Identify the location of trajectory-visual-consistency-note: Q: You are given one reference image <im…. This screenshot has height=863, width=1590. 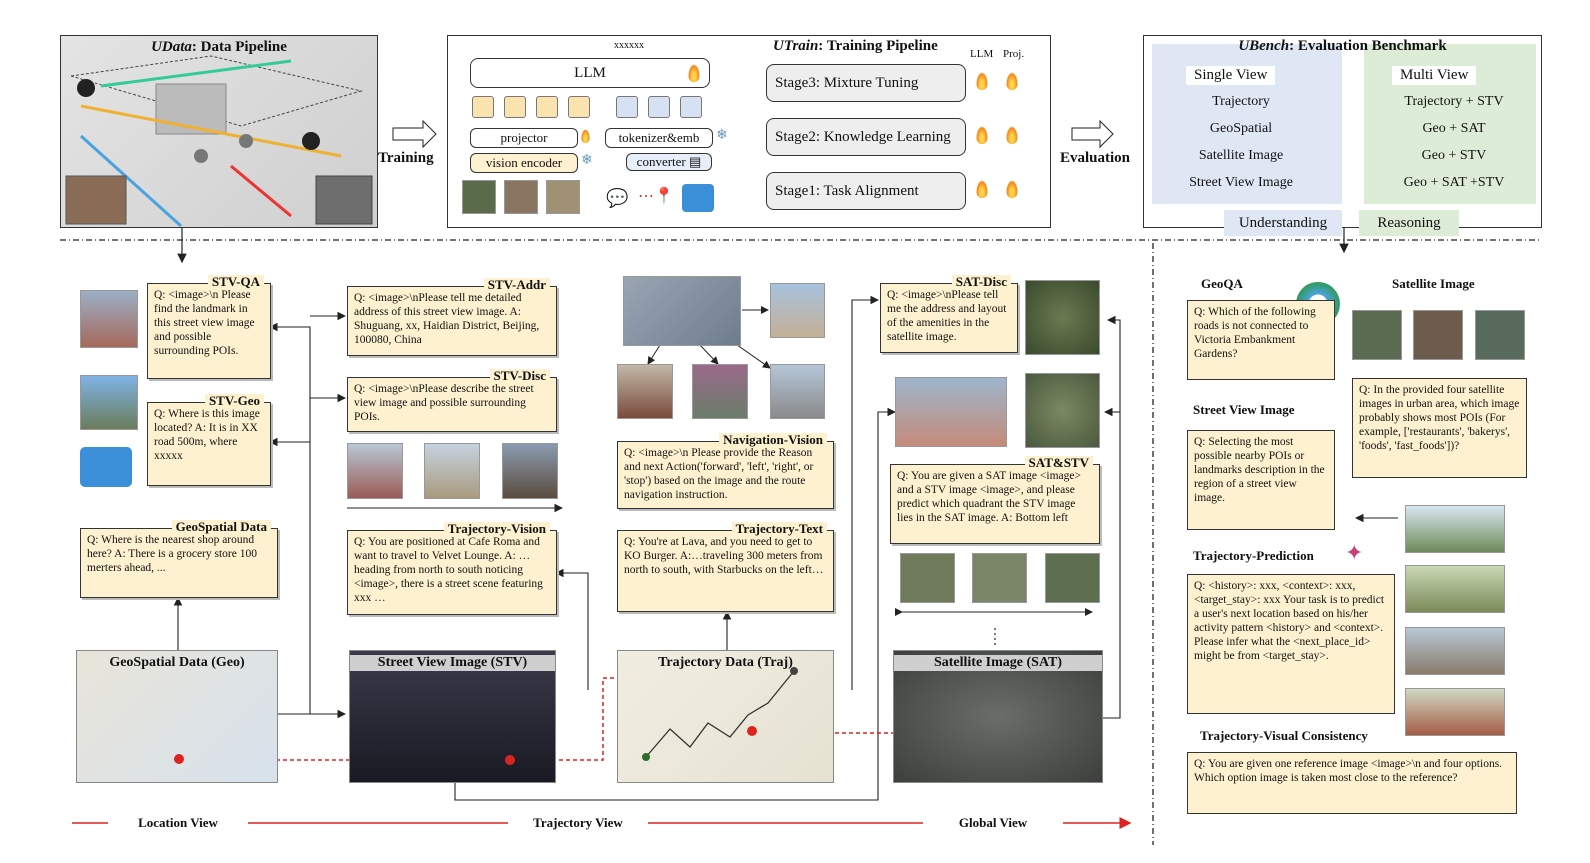
(1352, 783).